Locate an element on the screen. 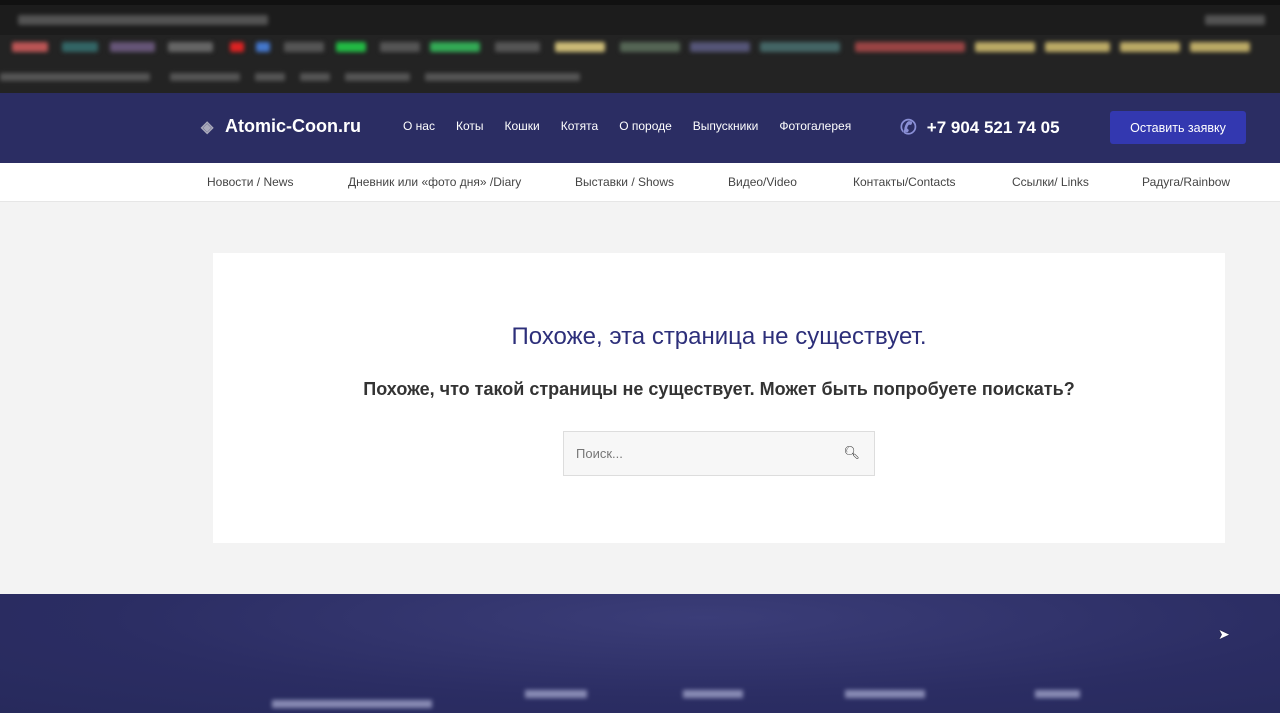 Image resolution: width=1280 pixels, height=713 pixels. search-input is located at coordinates (694, 453).